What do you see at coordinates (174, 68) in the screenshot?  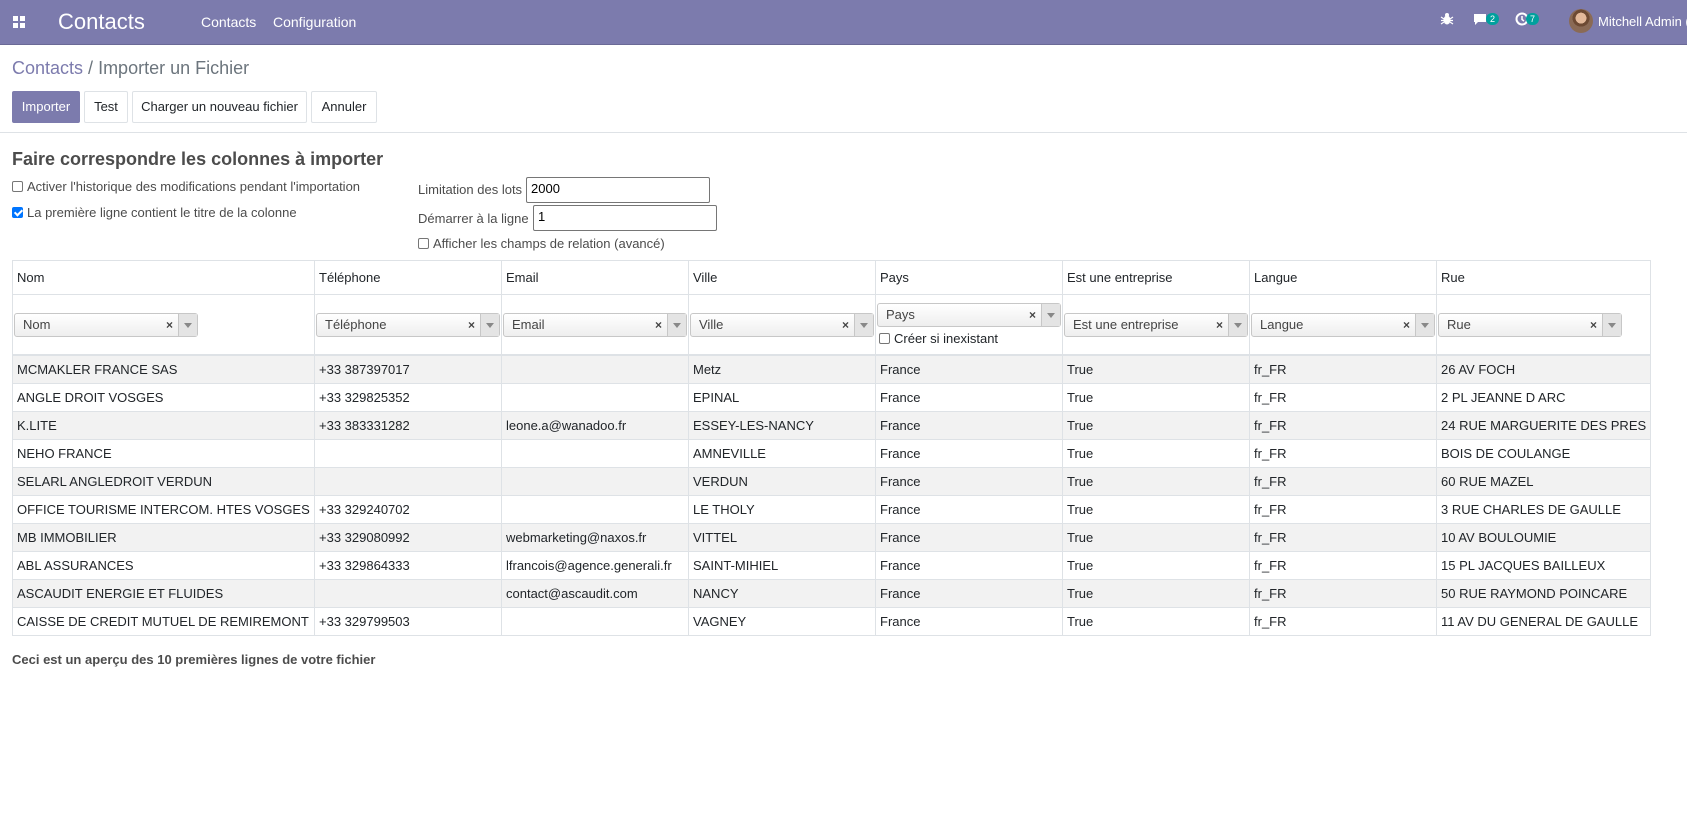 I see `breadcrumb-current: Importer un Fichier` at bounding box center [174, 68].